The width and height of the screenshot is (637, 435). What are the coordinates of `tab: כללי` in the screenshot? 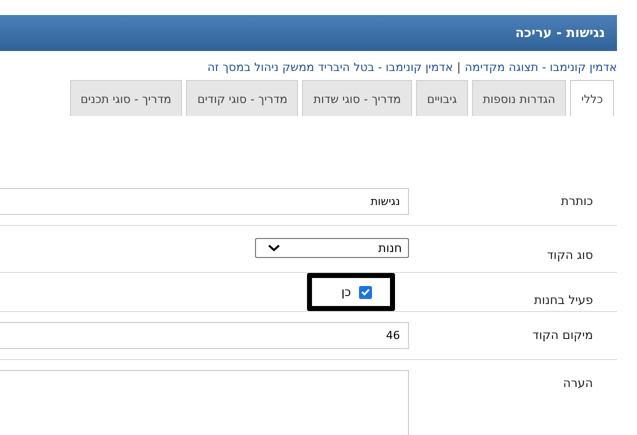 It's located at (592, 98).